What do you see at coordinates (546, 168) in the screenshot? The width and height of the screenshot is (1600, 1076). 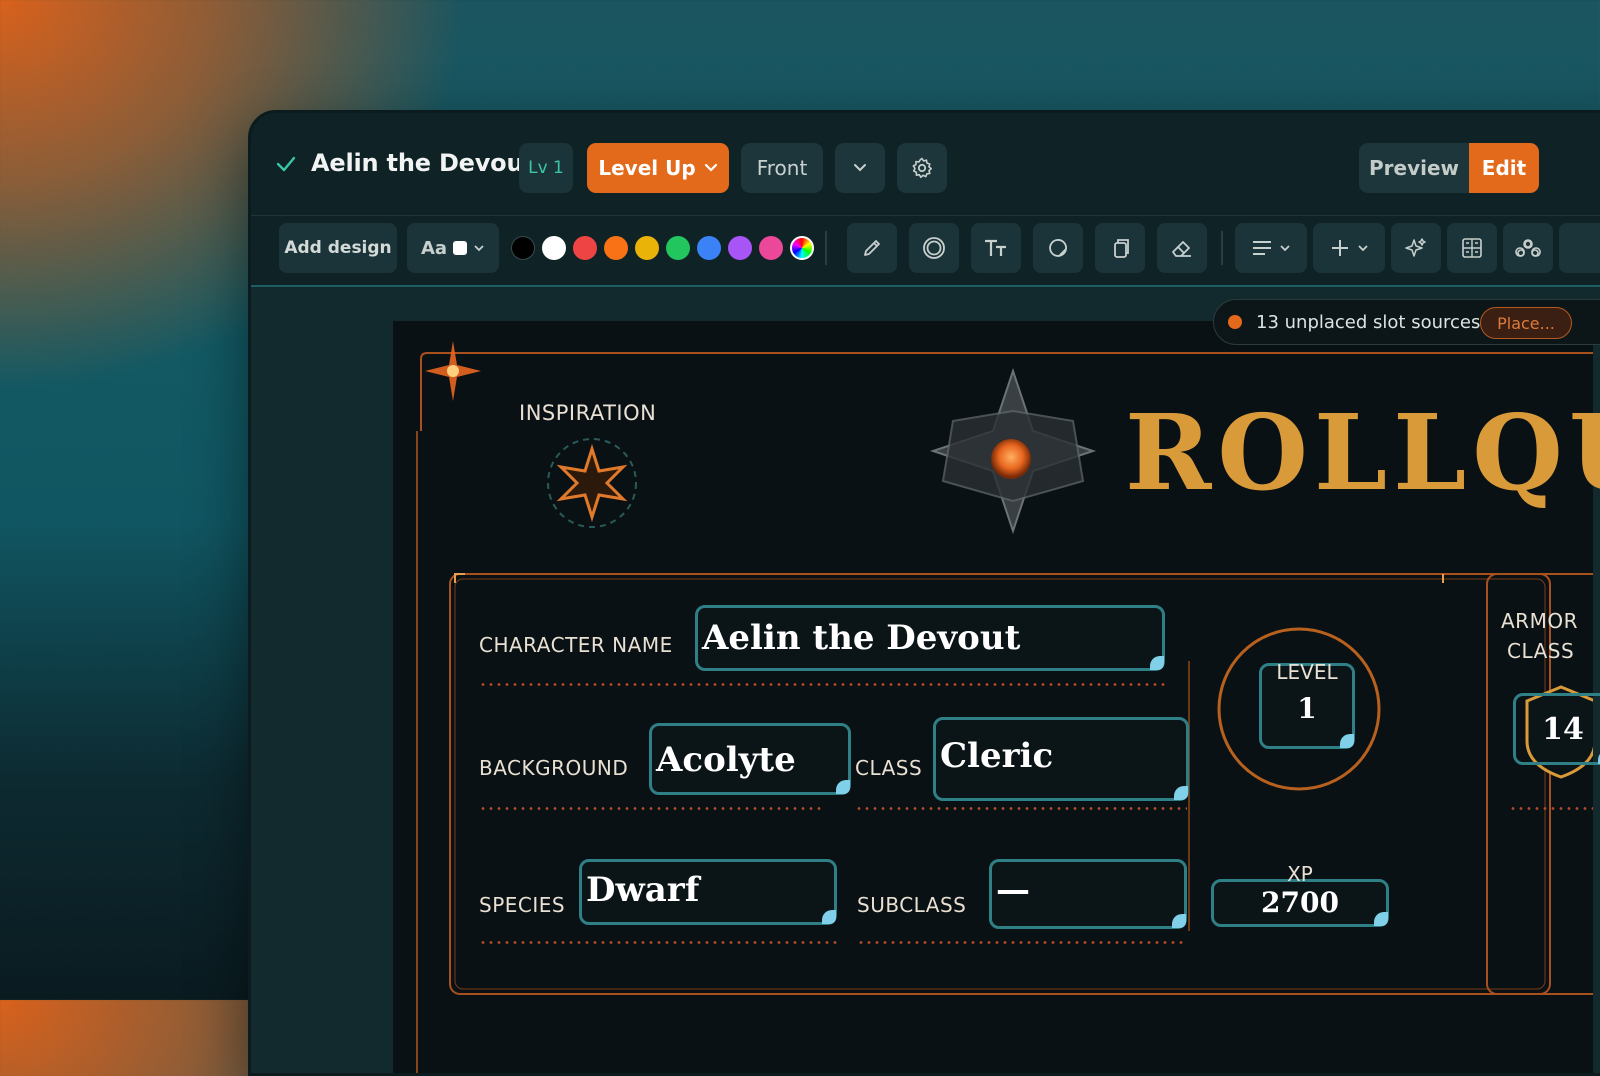 I see `level-badge: Lv 1` at bounding box center [546, 168].